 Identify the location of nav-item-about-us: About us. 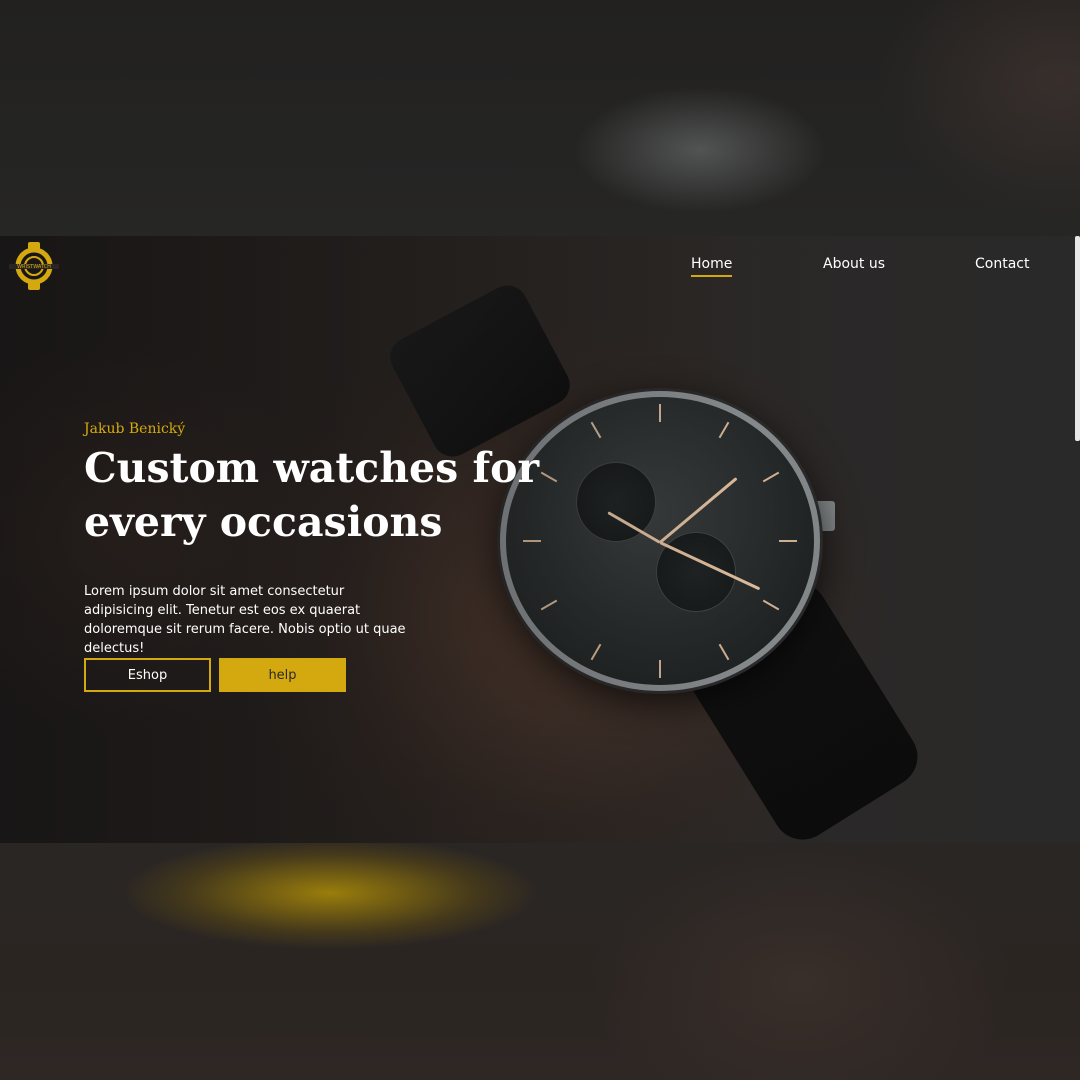
(854, 265).